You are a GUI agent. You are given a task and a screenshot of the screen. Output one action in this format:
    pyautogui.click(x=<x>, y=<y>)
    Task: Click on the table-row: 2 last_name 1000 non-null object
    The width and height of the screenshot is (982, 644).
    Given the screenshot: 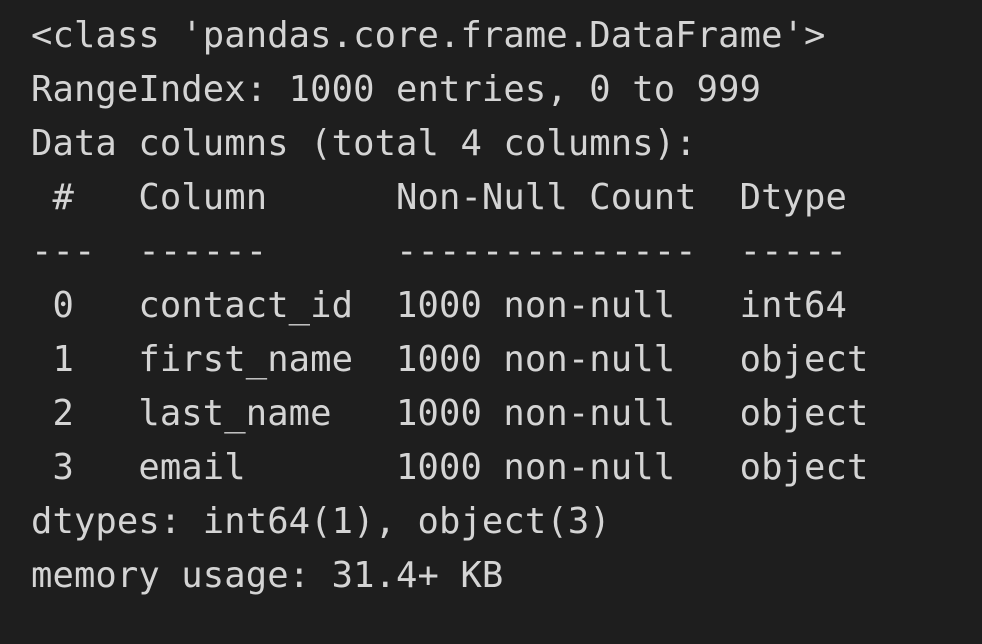 What is the action you would take?
    pyautogui.click(x=450, y=413)
    